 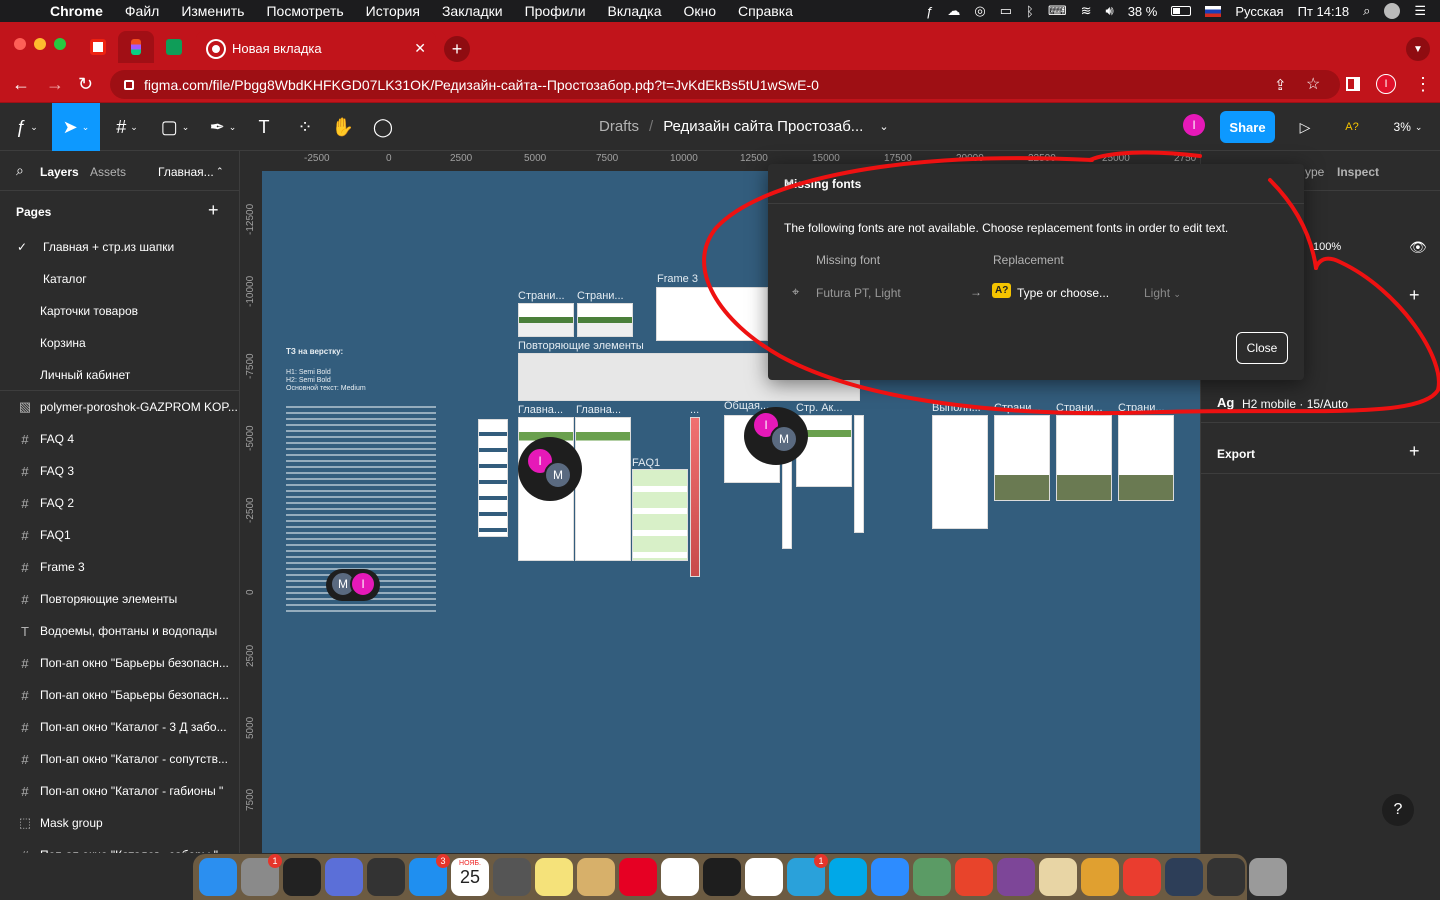 What do you see at coordinates (472, 11) in the screenshot?
I see `menu-item-bookmarks: Закладки` at bounding box center [472, 11].